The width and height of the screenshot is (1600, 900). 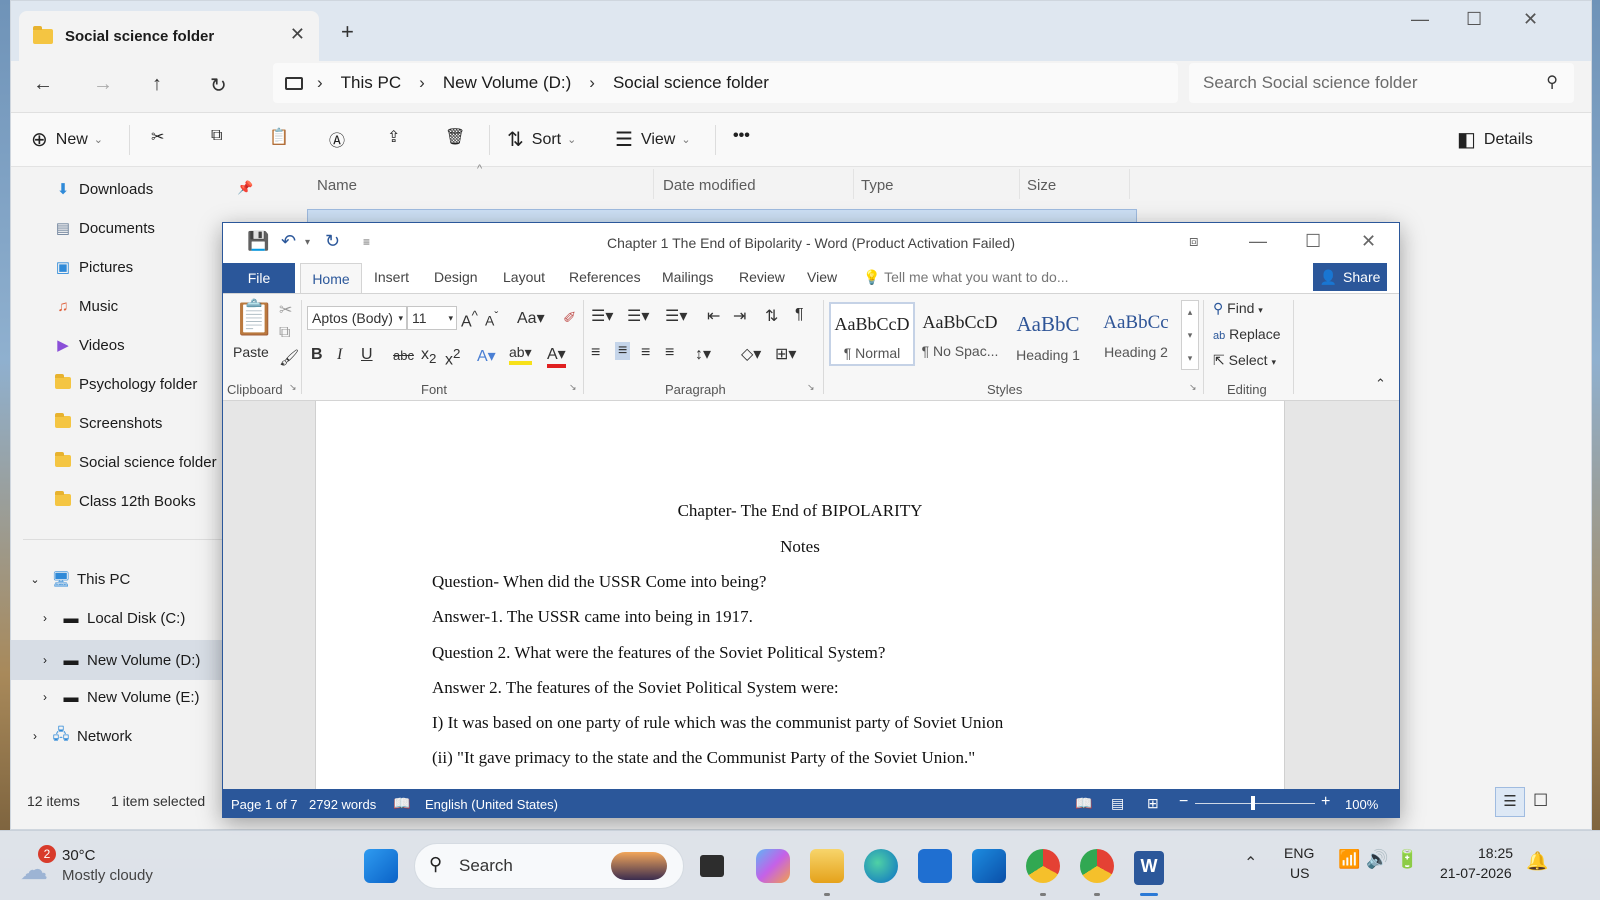 What do you see at coordinates (691, 83) in the screenshot?
I see `breadcrumb-social-science-folder: Social science folder` at bounding box center [691, 83].